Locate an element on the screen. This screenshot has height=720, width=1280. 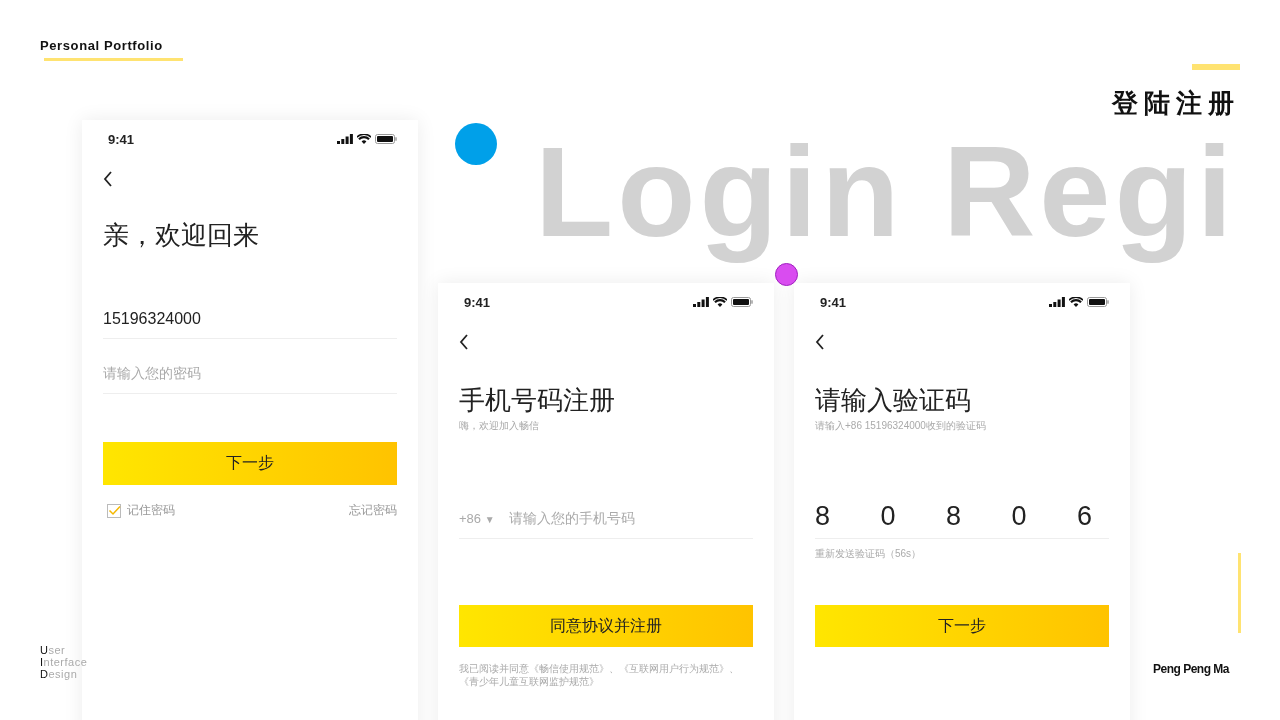
author-name: Peng Peng Ma is located at coordinates (1191, 669).